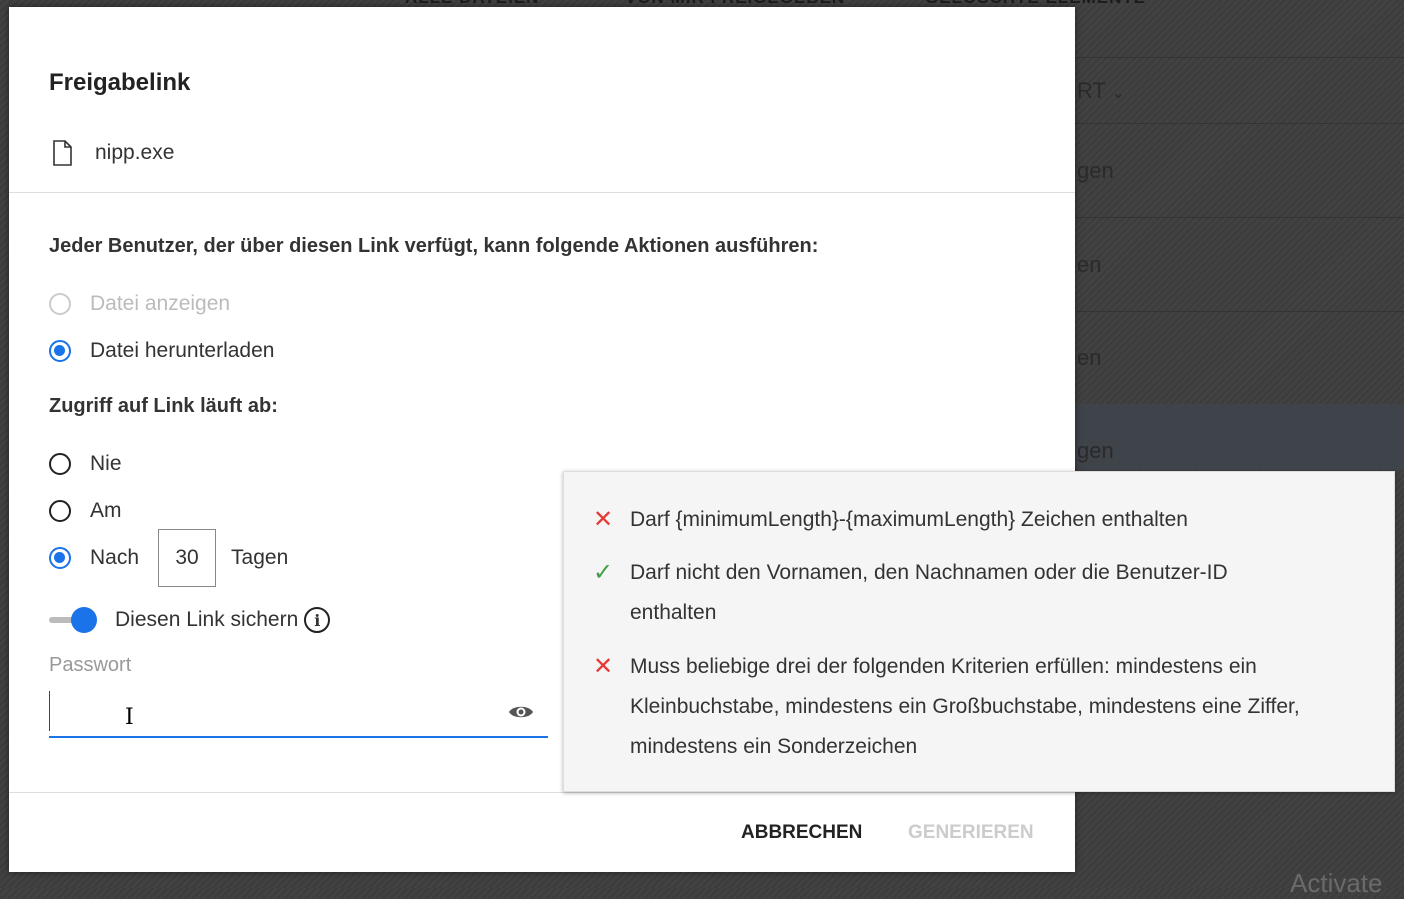  Describe the element at coordinates (207, 619) in the screenshot. I see `secure-link-label: Diesen Link sichern` at that location.